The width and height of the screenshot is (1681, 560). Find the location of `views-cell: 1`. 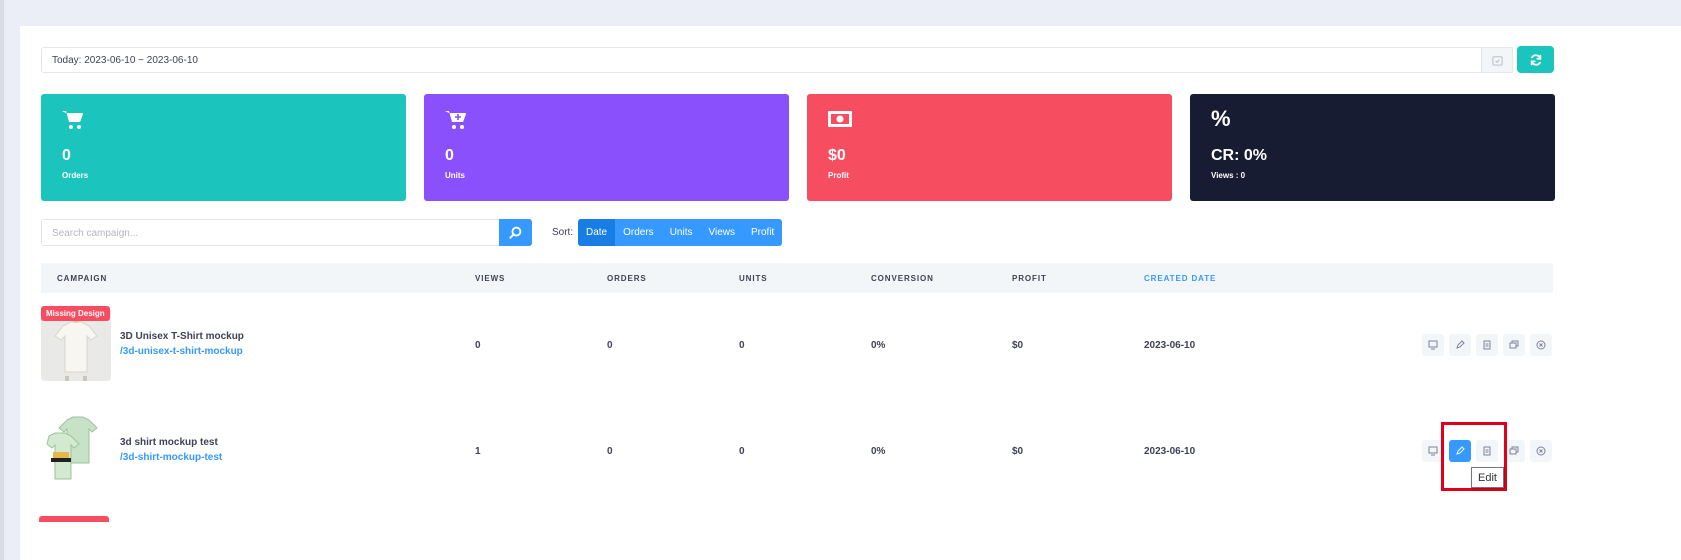

views-cell: 1 is located at coordinates (478, 451).